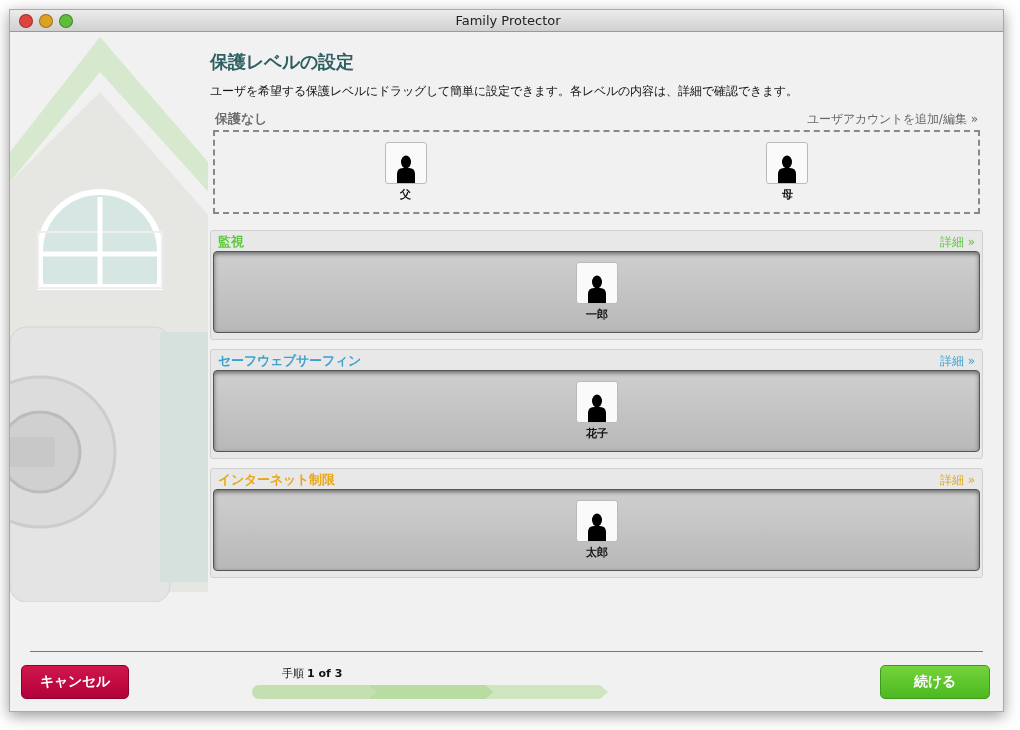  I want to click on zoom-button, so click(66, 20).